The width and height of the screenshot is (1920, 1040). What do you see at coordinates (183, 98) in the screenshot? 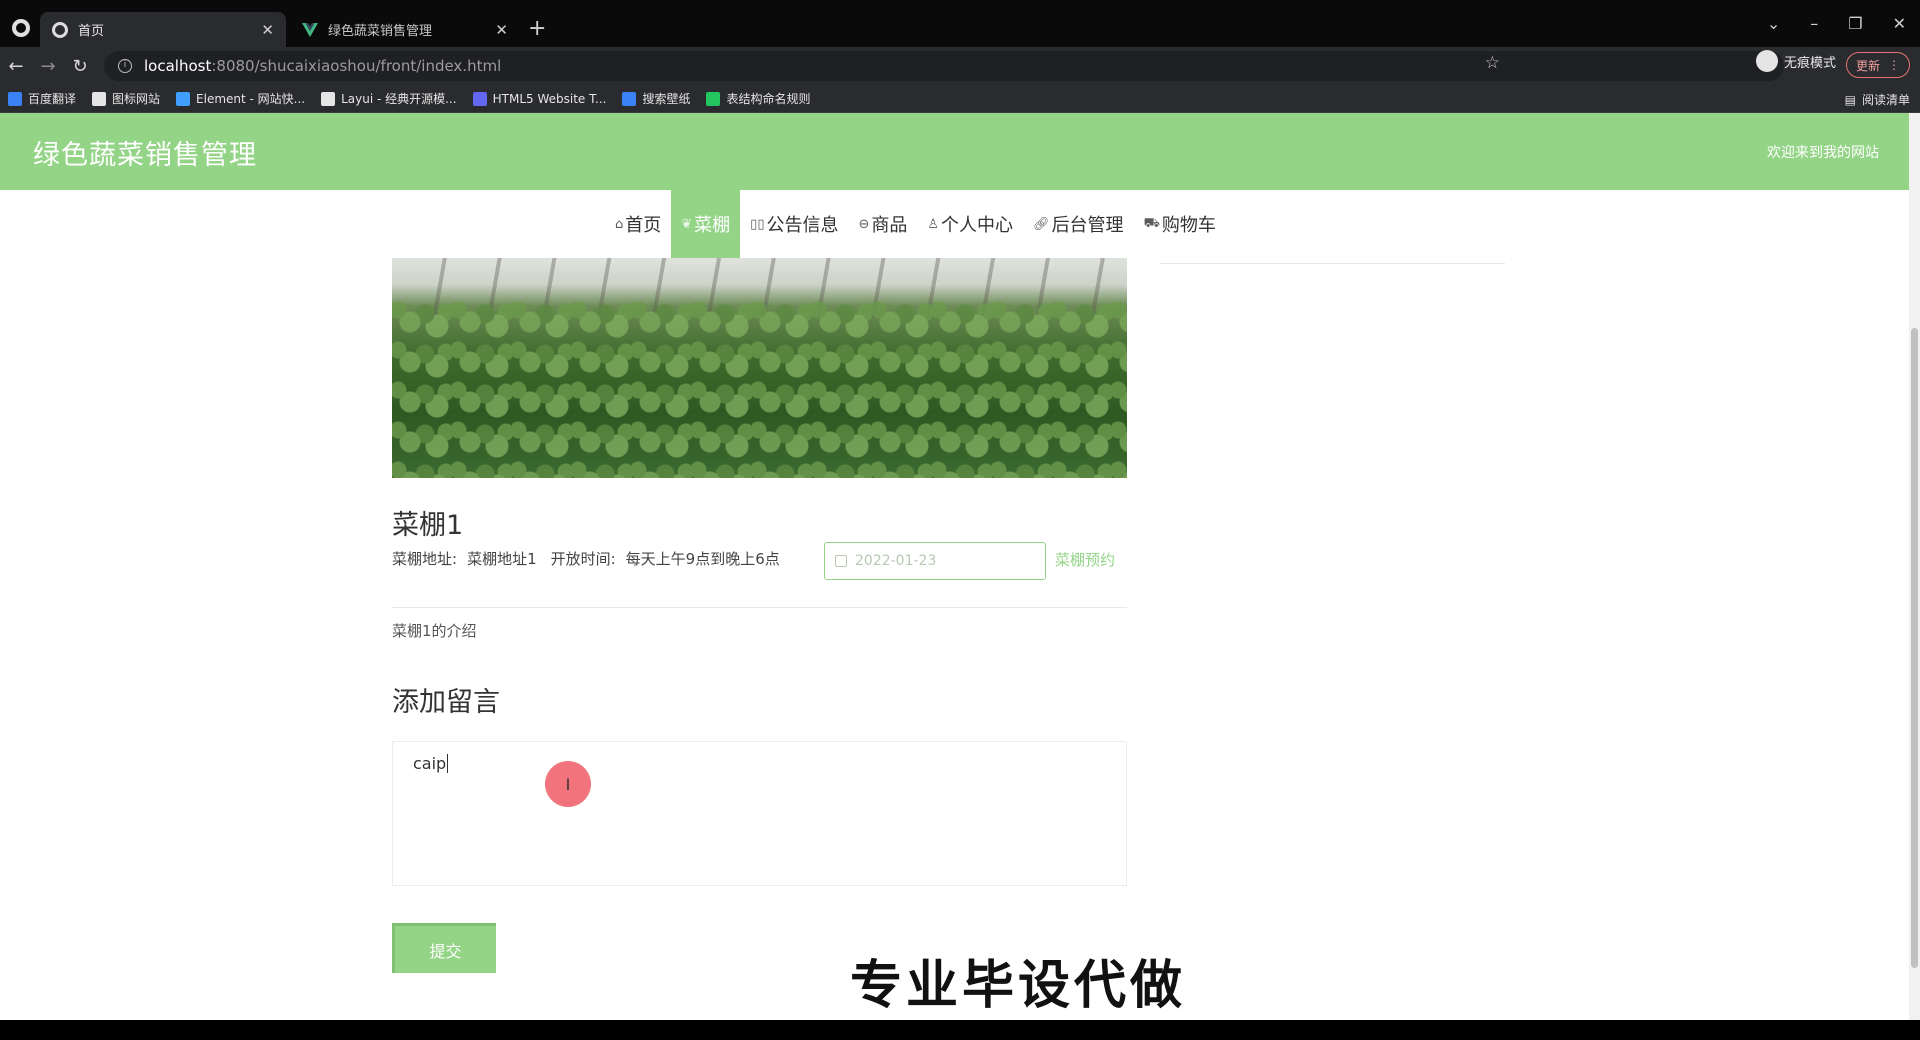
I see `element-logo-icon` at bounding box center [183, 98].